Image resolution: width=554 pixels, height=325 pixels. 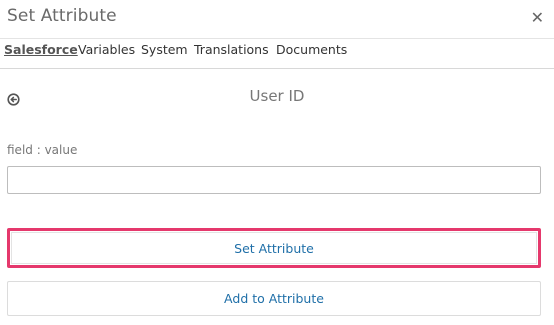 I want to click on set-attribute-button: Set Attribute, so click(x=274, y=248).